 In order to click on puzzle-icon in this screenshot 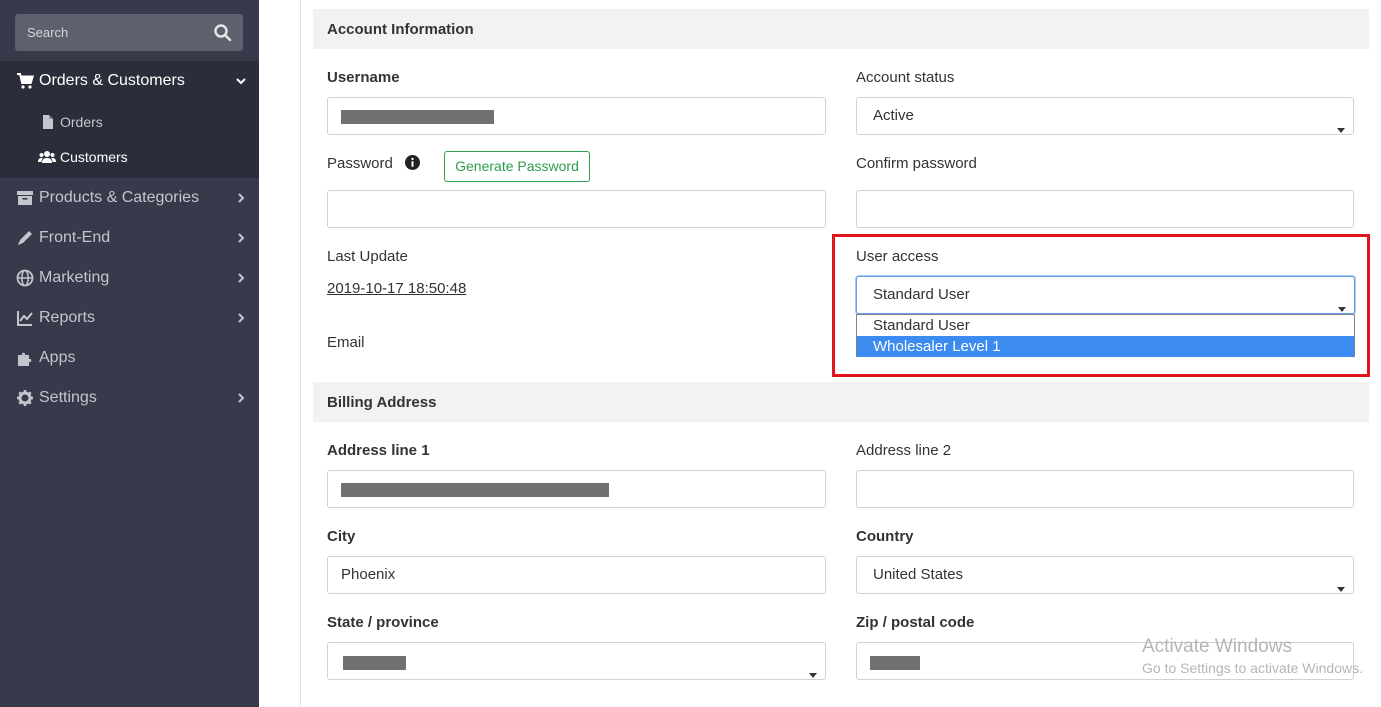, I will do `click(25, 358)`.